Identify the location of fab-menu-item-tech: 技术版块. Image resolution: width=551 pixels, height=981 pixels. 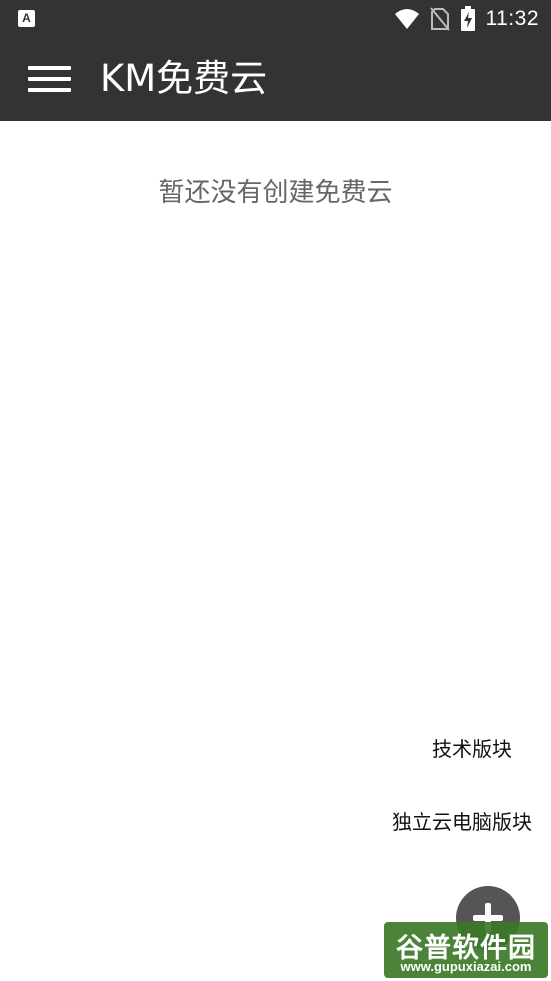
(472, 747).